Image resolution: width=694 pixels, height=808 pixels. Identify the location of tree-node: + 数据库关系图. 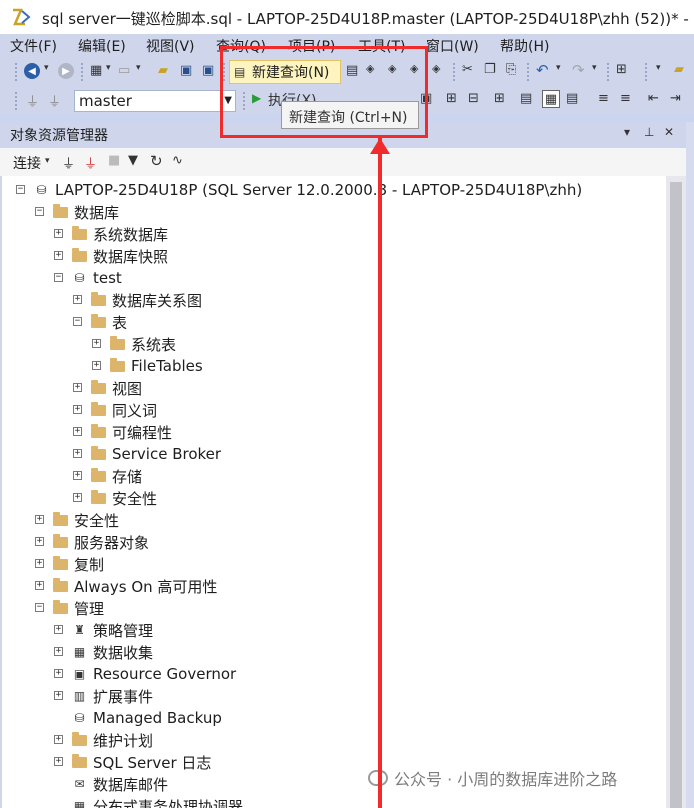
(137, 300).